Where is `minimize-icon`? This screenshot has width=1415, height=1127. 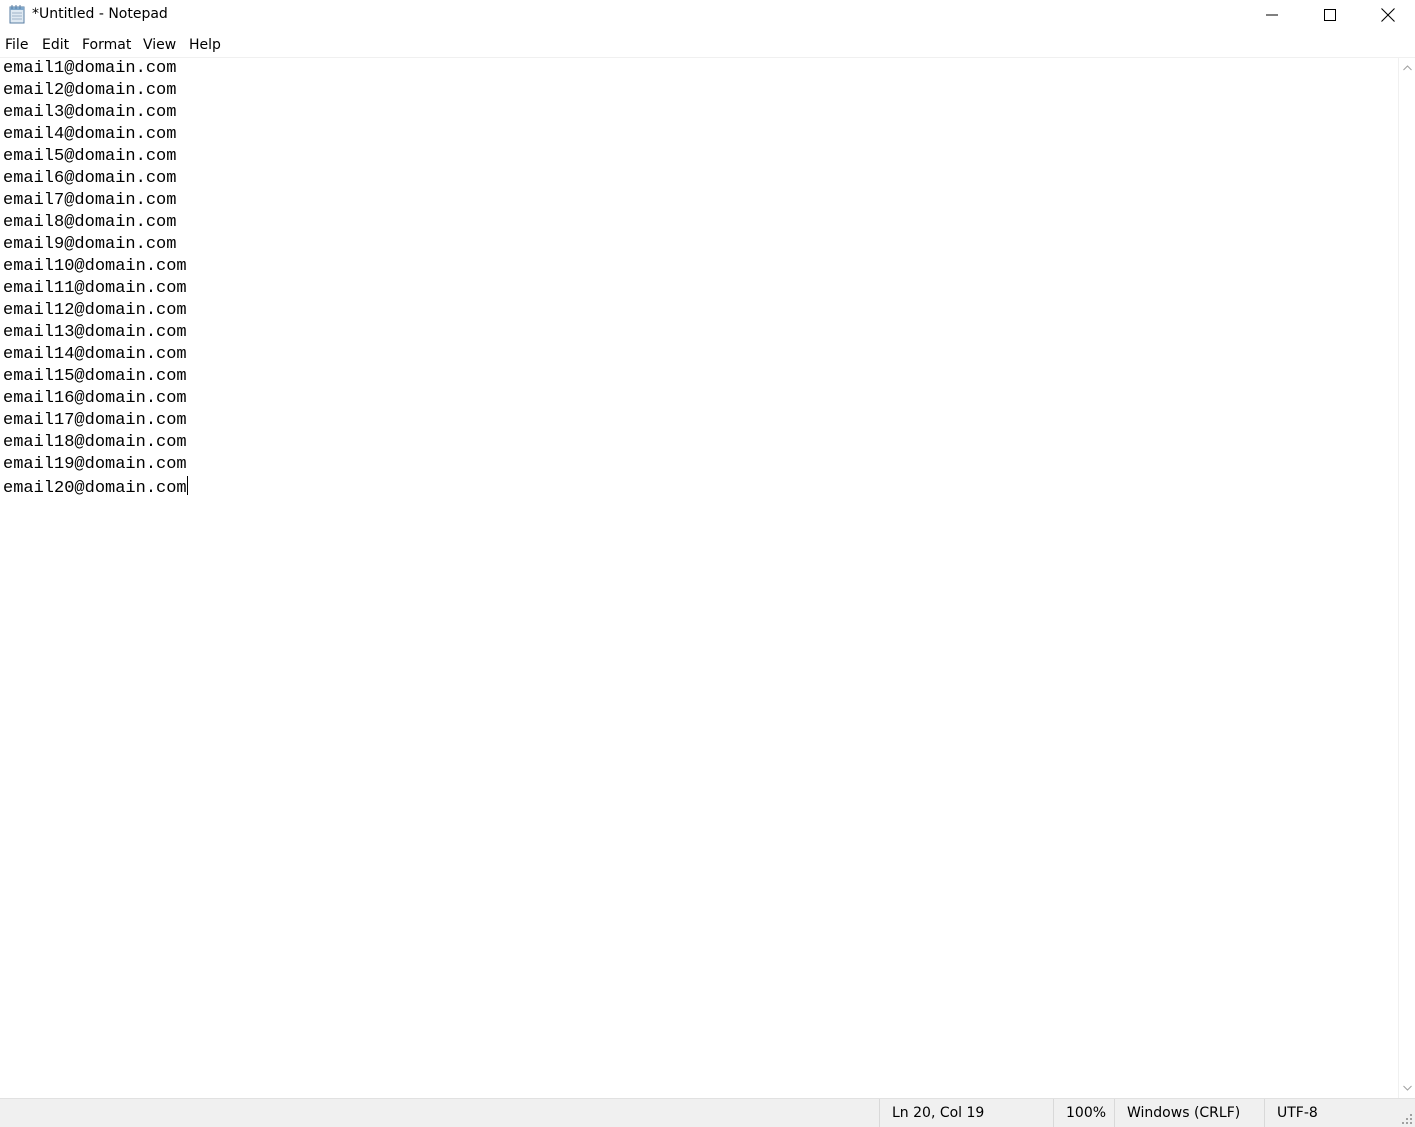 minimize-icon is located at coordinates (1272, 15).